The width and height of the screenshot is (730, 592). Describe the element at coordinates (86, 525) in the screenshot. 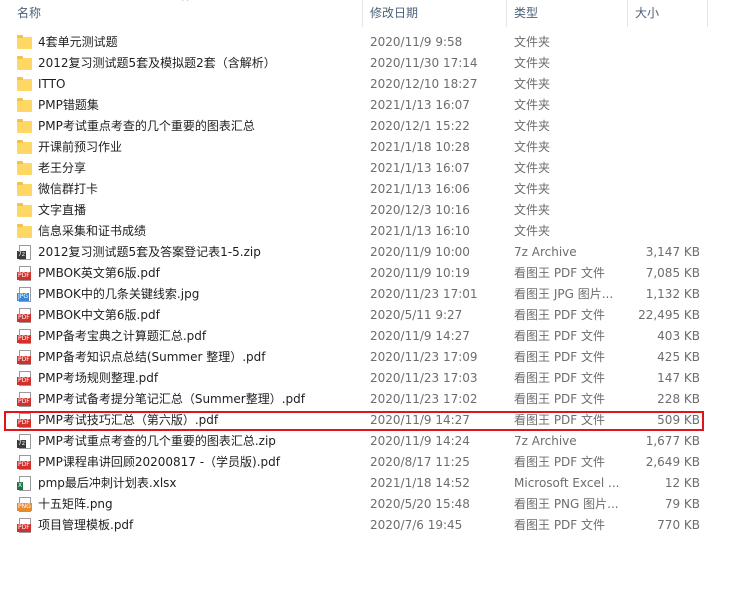

I see `file-name: 项目管理模板.pdf` at that location.